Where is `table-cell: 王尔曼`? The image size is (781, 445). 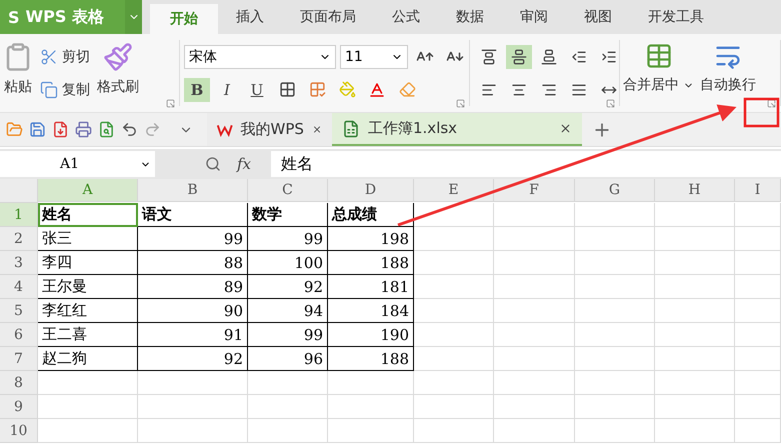 table-cell: 王尔曼 is located at coordinates (88, 287).